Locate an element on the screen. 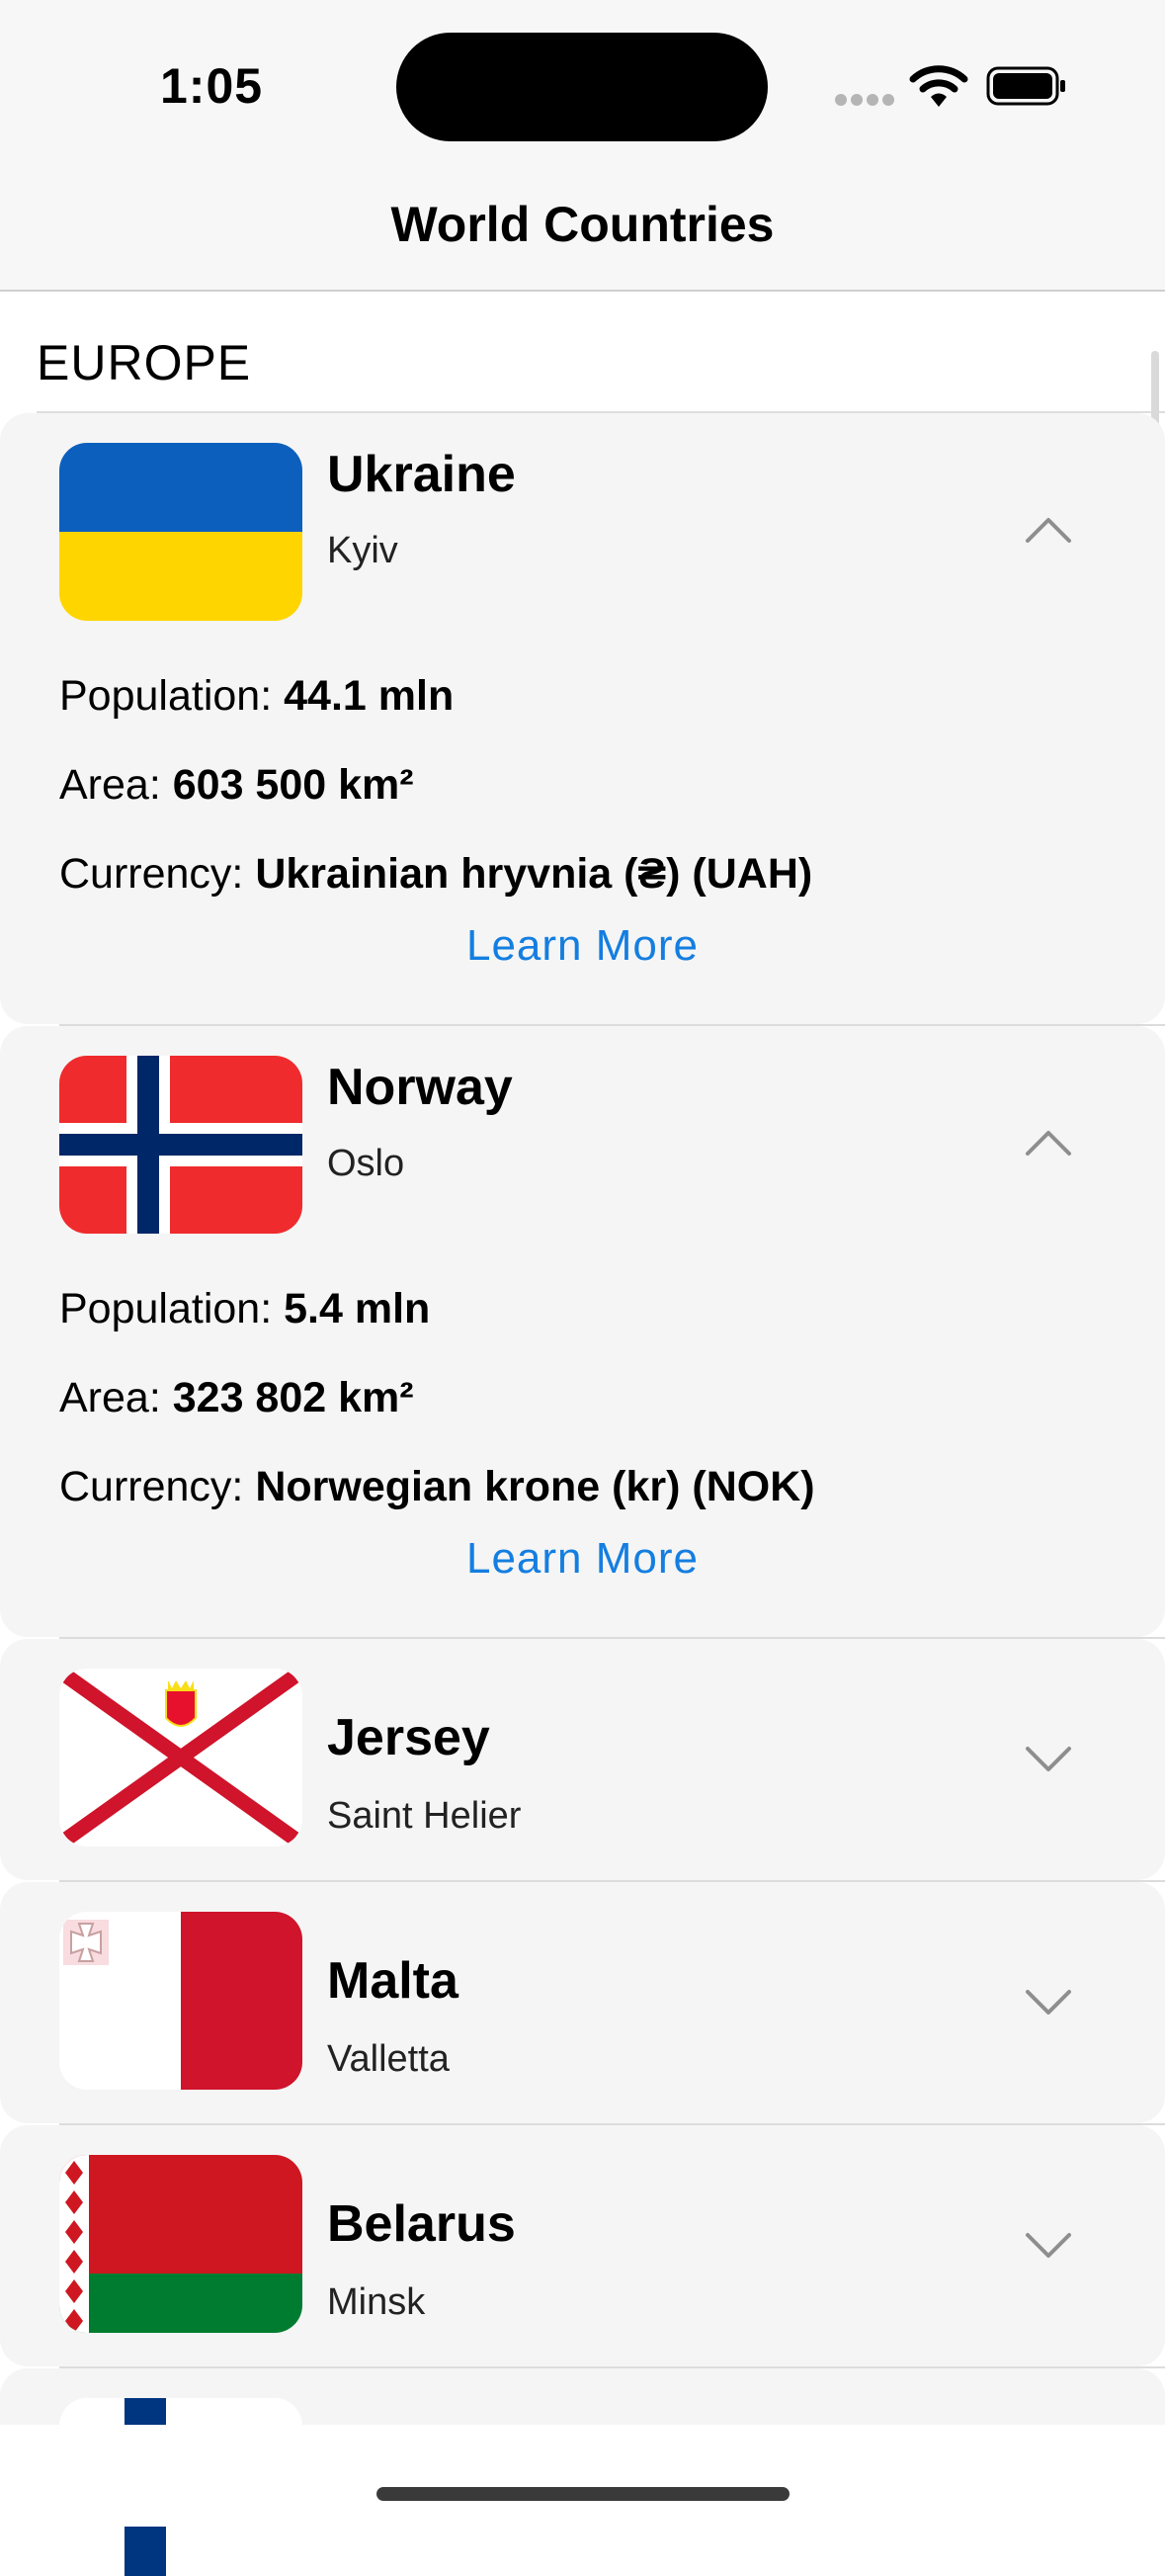 This screenshot has height=2576, width=1165. cellular-signal-icon is located at coordinates (866, 102).